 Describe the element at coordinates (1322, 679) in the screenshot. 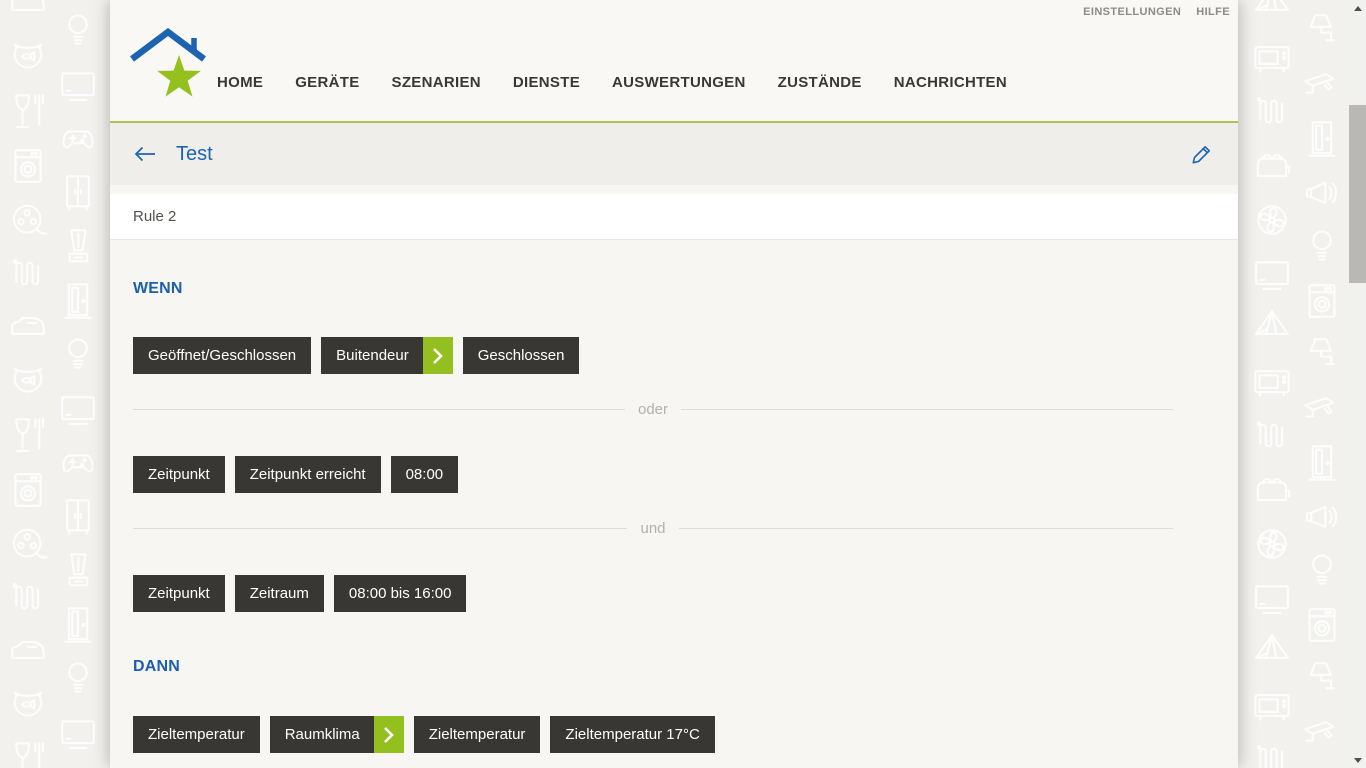

I see `wall-lamp-icon` at that location.